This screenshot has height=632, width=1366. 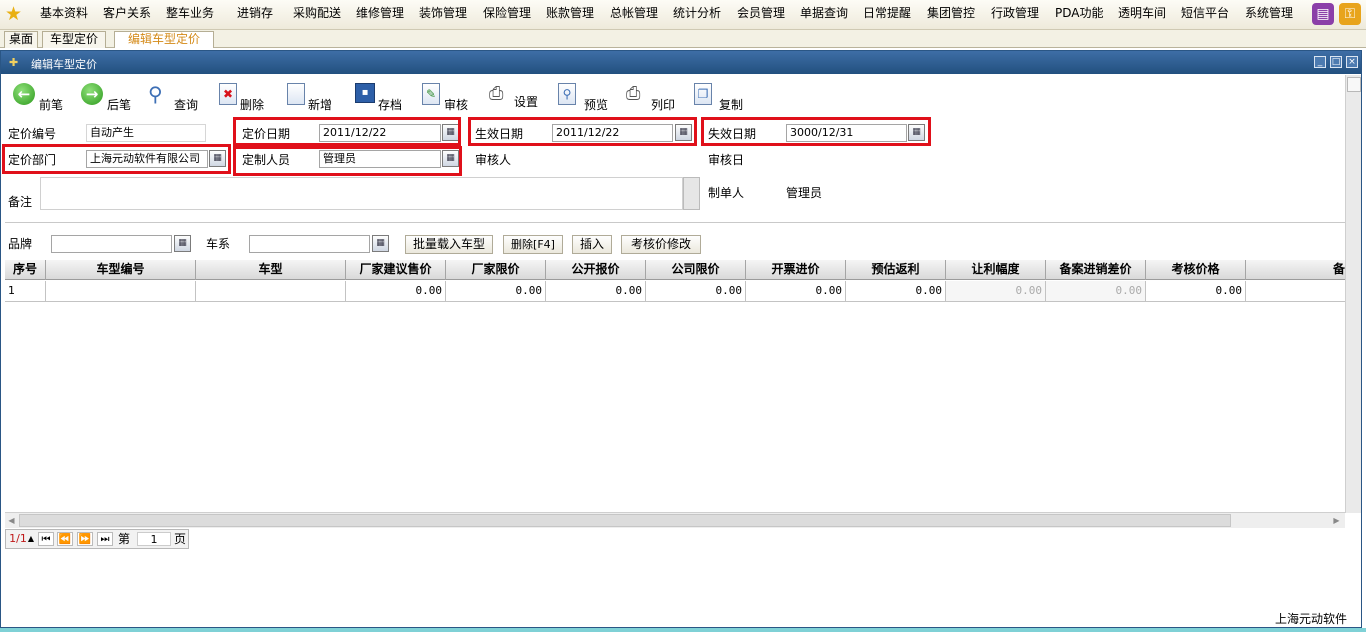 What do you see at coordinates (46, 539) in the screenshot?
I see `first-page-icon: ⏮` at bounding box center [46, 539].